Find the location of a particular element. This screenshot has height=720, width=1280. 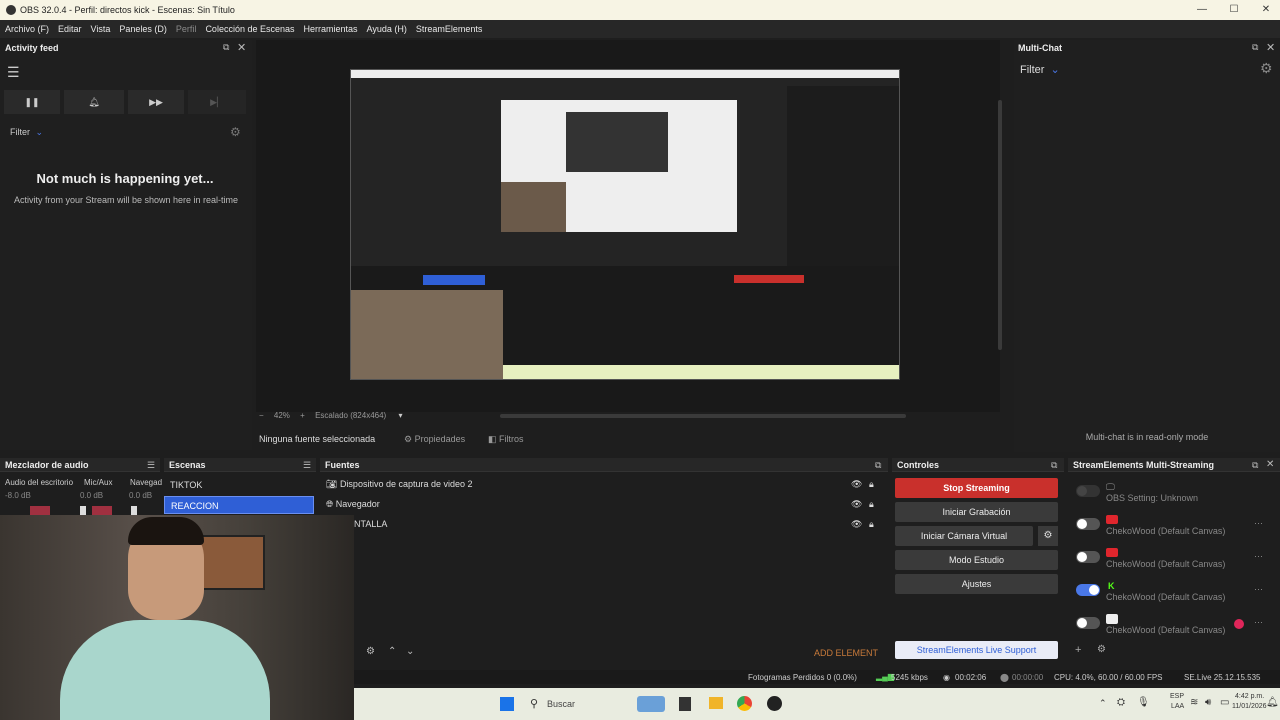

menu-herramientas: Herramientas is located at coordinates (331, 29).